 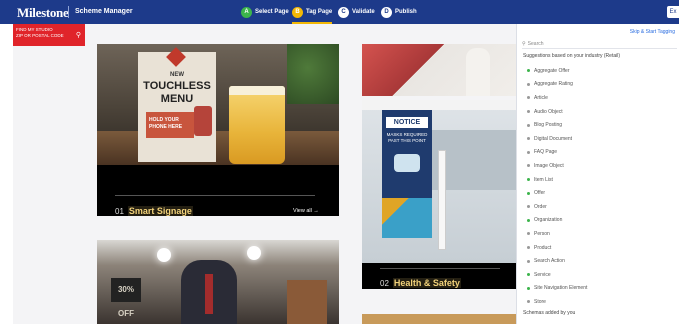 What do you see at coordinates (478, 72) in the screenshot?
I see `person-figure` at bounding box center [478, 72].